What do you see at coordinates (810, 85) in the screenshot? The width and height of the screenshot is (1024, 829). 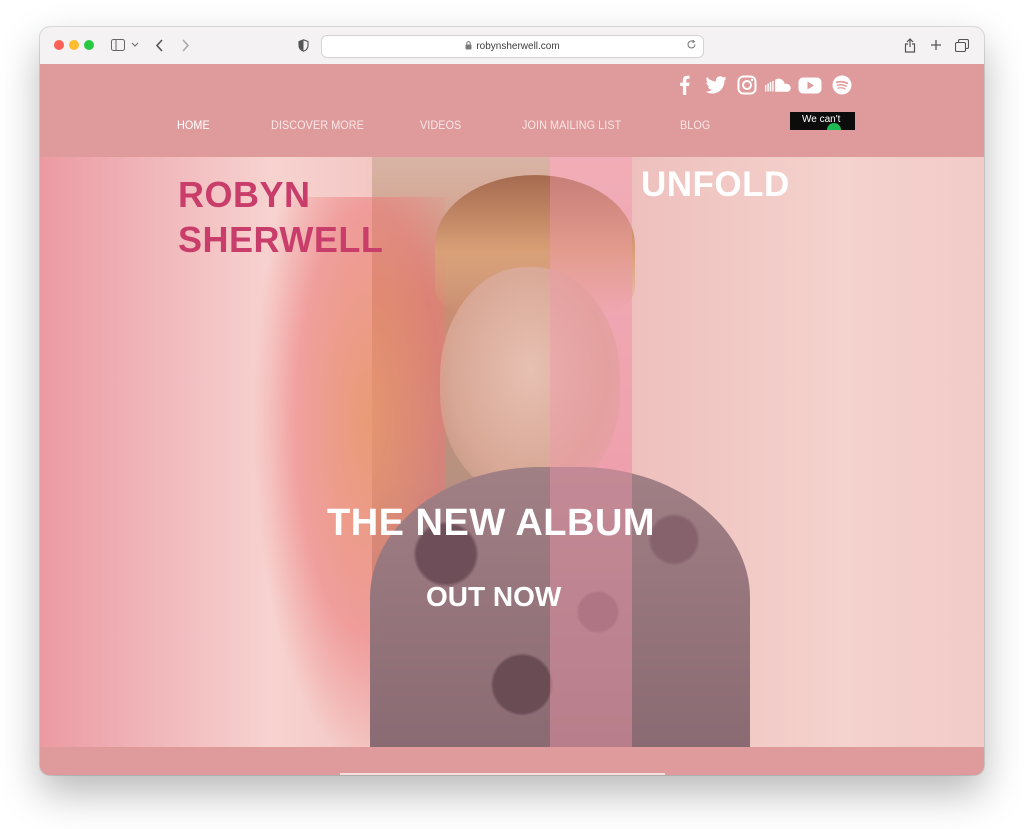 I see `youtube-icon` at bounding box center [810, 85].